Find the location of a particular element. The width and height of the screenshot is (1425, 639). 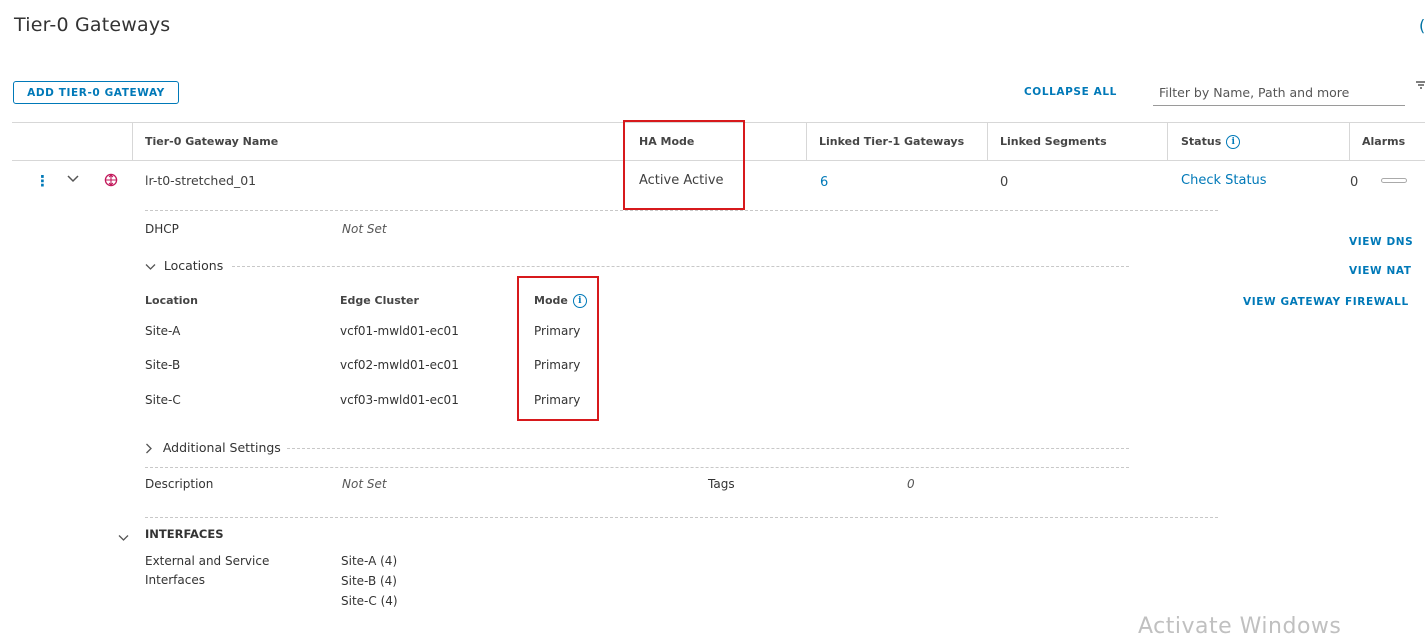

linked-segments-value: 0 is located at coordinates (1004, 182).